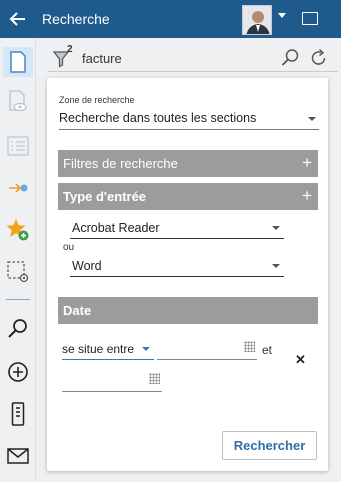 Image resolution: width=341 pixels, height=482 pixels. I want to click on sidebar-divider, so click(18, 299).